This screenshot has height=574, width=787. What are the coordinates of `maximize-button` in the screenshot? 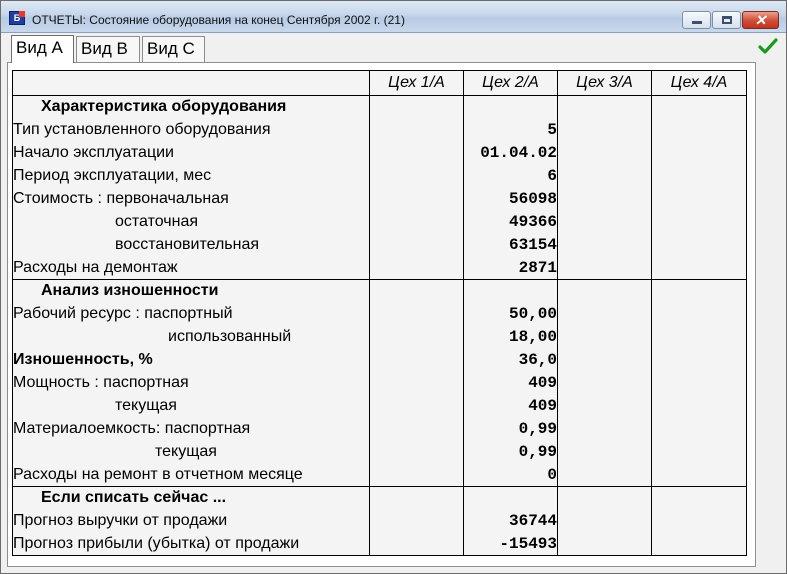 It's located at (726, 20).